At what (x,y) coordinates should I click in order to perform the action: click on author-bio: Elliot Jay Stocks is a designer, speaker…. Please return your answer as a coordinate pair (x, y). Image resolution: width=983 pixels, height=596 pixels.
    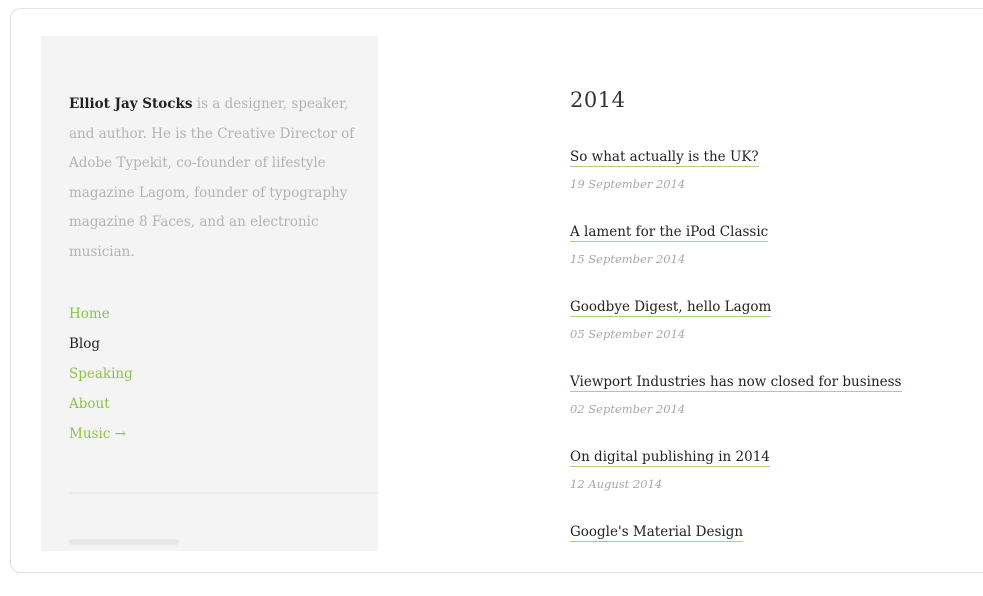
    Looking at the image, I should click on (214, 178).